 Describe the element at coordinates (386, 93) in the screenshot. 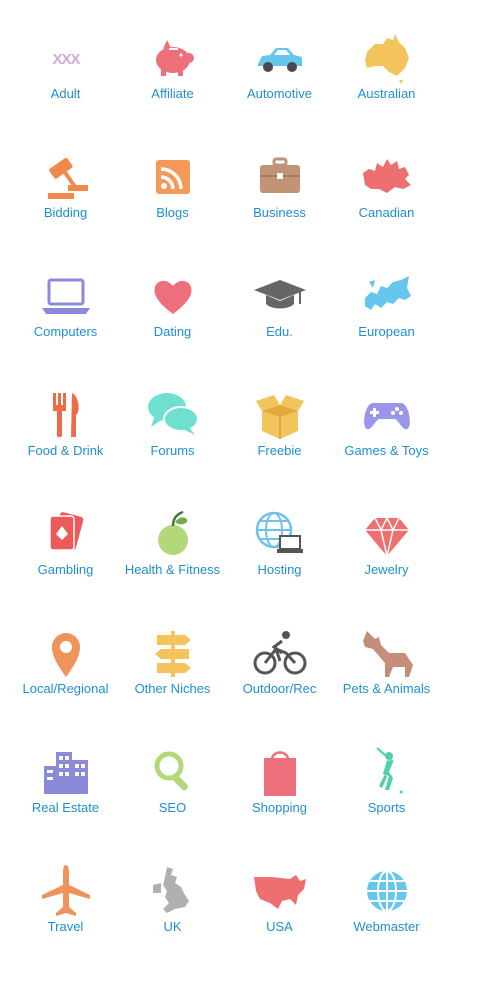

I see `category-label: Australian` at that location.